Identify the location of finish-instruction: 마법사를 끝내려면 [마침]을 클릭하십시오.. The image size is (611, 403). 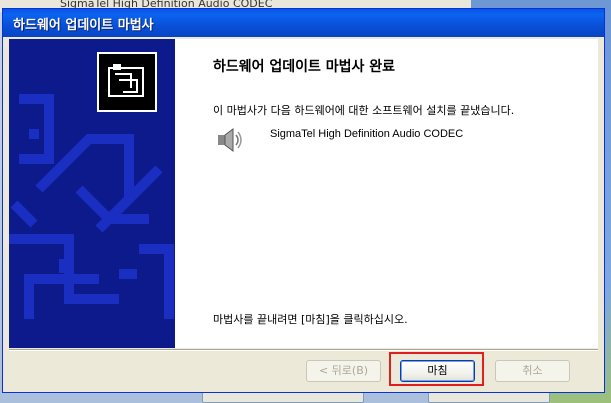
(310, 319).